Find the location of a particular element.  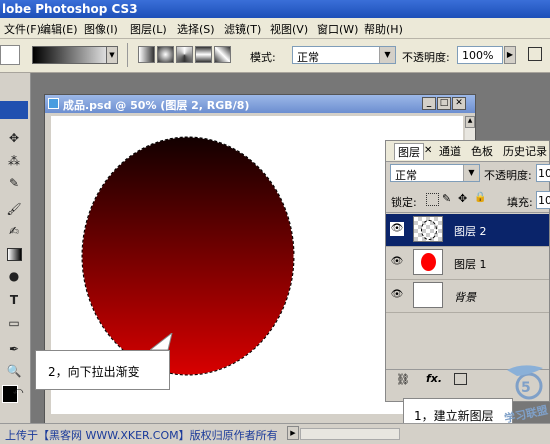

brush-tool-icon: 🖌 is located at coordinates (14, 209).